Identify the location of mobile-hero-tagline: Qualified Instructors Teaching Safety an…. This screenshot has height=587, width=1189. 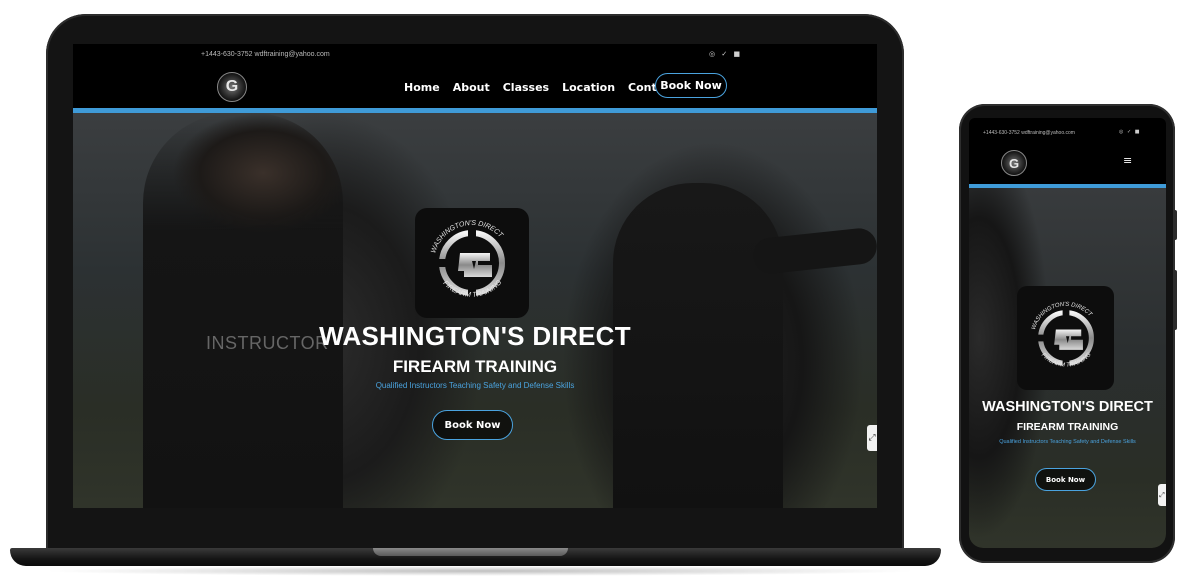
(1067, 442).